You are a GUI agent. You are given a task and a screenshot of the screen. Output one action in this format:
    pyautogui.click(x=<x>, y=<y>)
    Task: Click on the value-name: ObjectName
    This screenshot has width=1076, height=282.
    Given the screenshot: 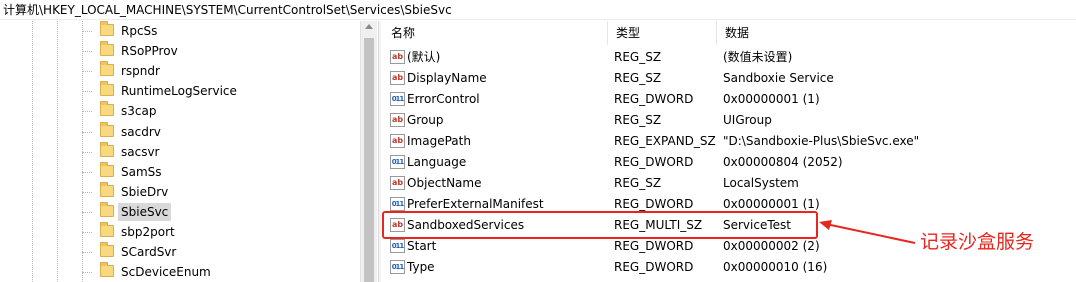 What is the action you would take?
    pyautogui.click(x=444, y=183)
    